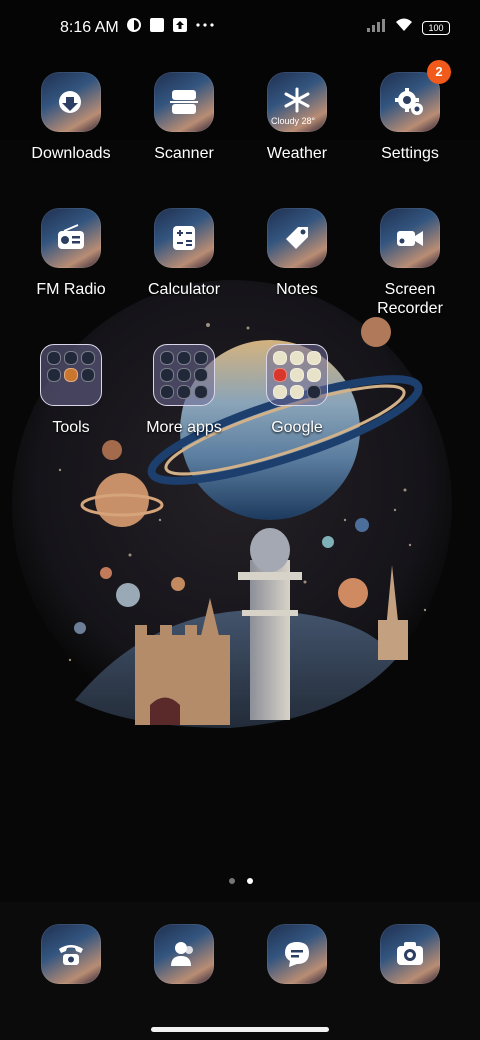 This screenshot has width=480, height=1040. What do you see at coordinates (404, 27) in the screenshot?
I see `wifi-icon` at bounding box center [404, 27].